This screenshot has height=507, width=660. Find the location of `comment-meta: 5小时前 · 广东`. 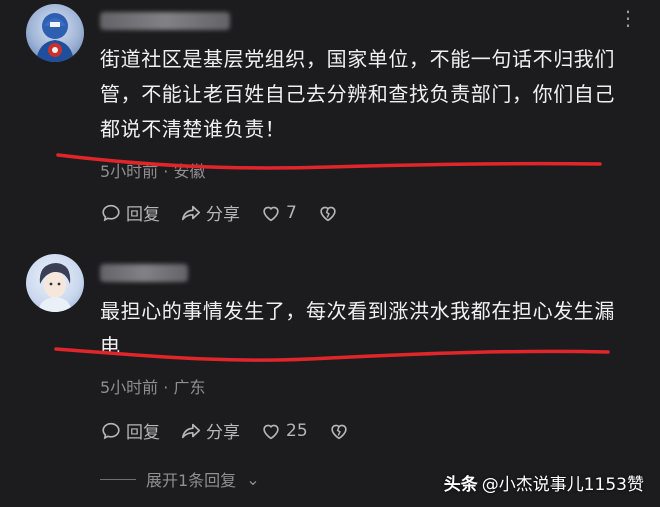

comment-meta: 5小时前 · 广东 is located at coordinates (153, 387).